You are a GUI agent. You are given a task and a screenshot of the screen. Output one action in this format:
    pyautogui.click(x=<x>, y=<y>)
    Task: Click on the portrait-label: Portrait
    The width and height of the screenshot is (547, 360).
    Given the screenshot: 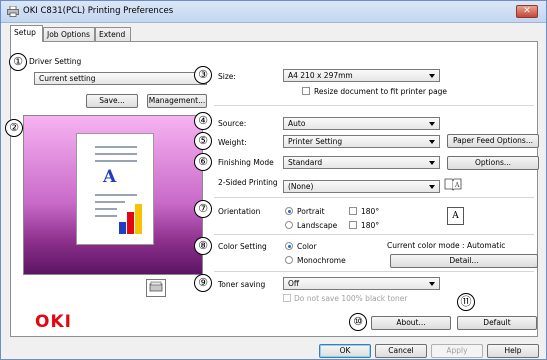 What is the action you would take?
    pyautogui.click(x=311, y=211)
    